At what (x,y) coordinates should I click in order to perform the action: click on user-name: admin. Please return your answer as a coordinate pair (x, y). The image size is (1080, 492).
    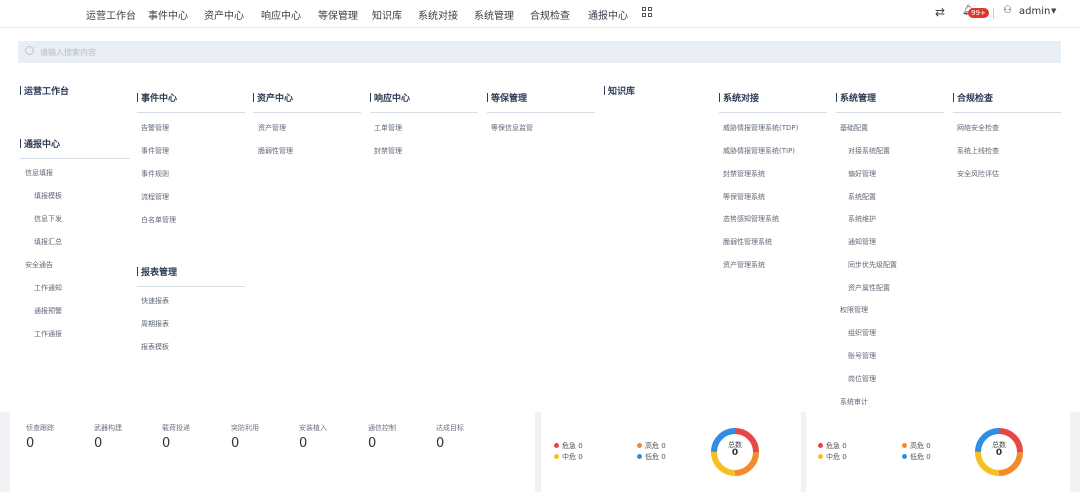
    Looking at the image, I should click on (1034, 11).